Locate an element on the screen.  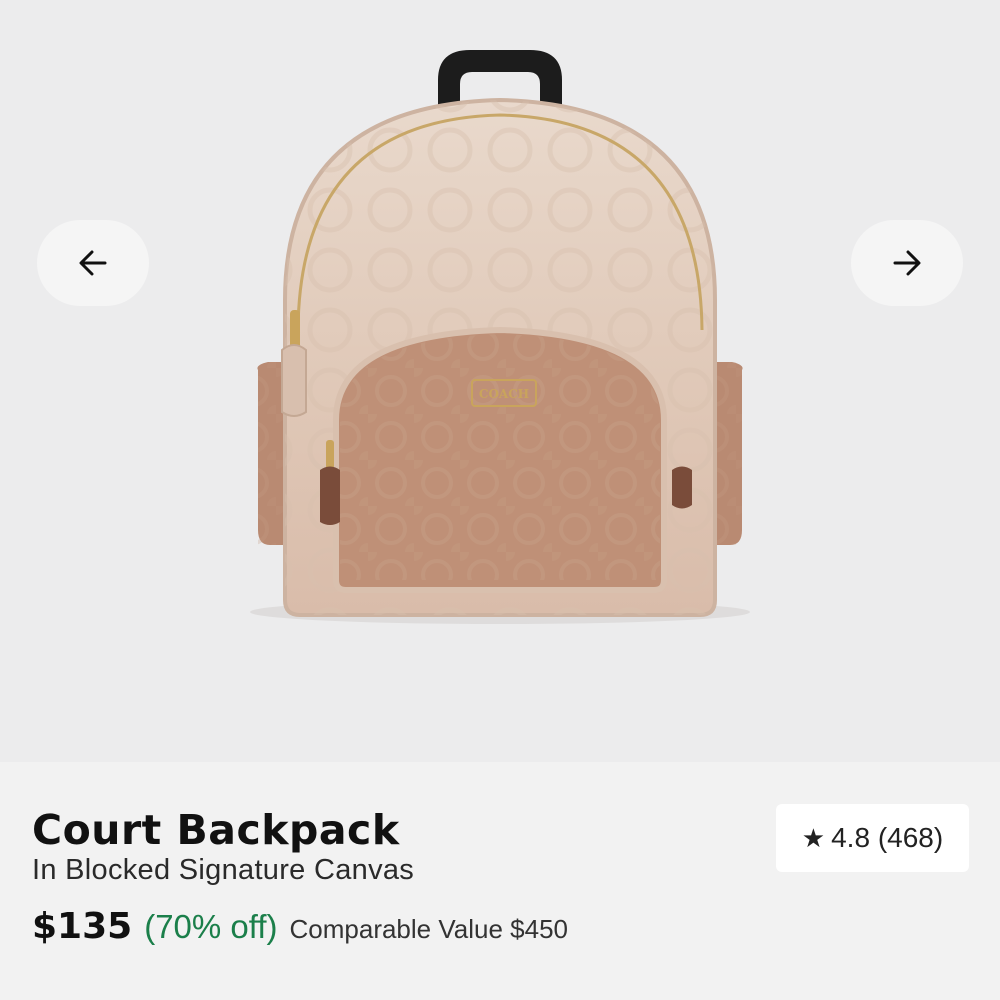
arrow-left-icon is located at coordinates (93, 263).